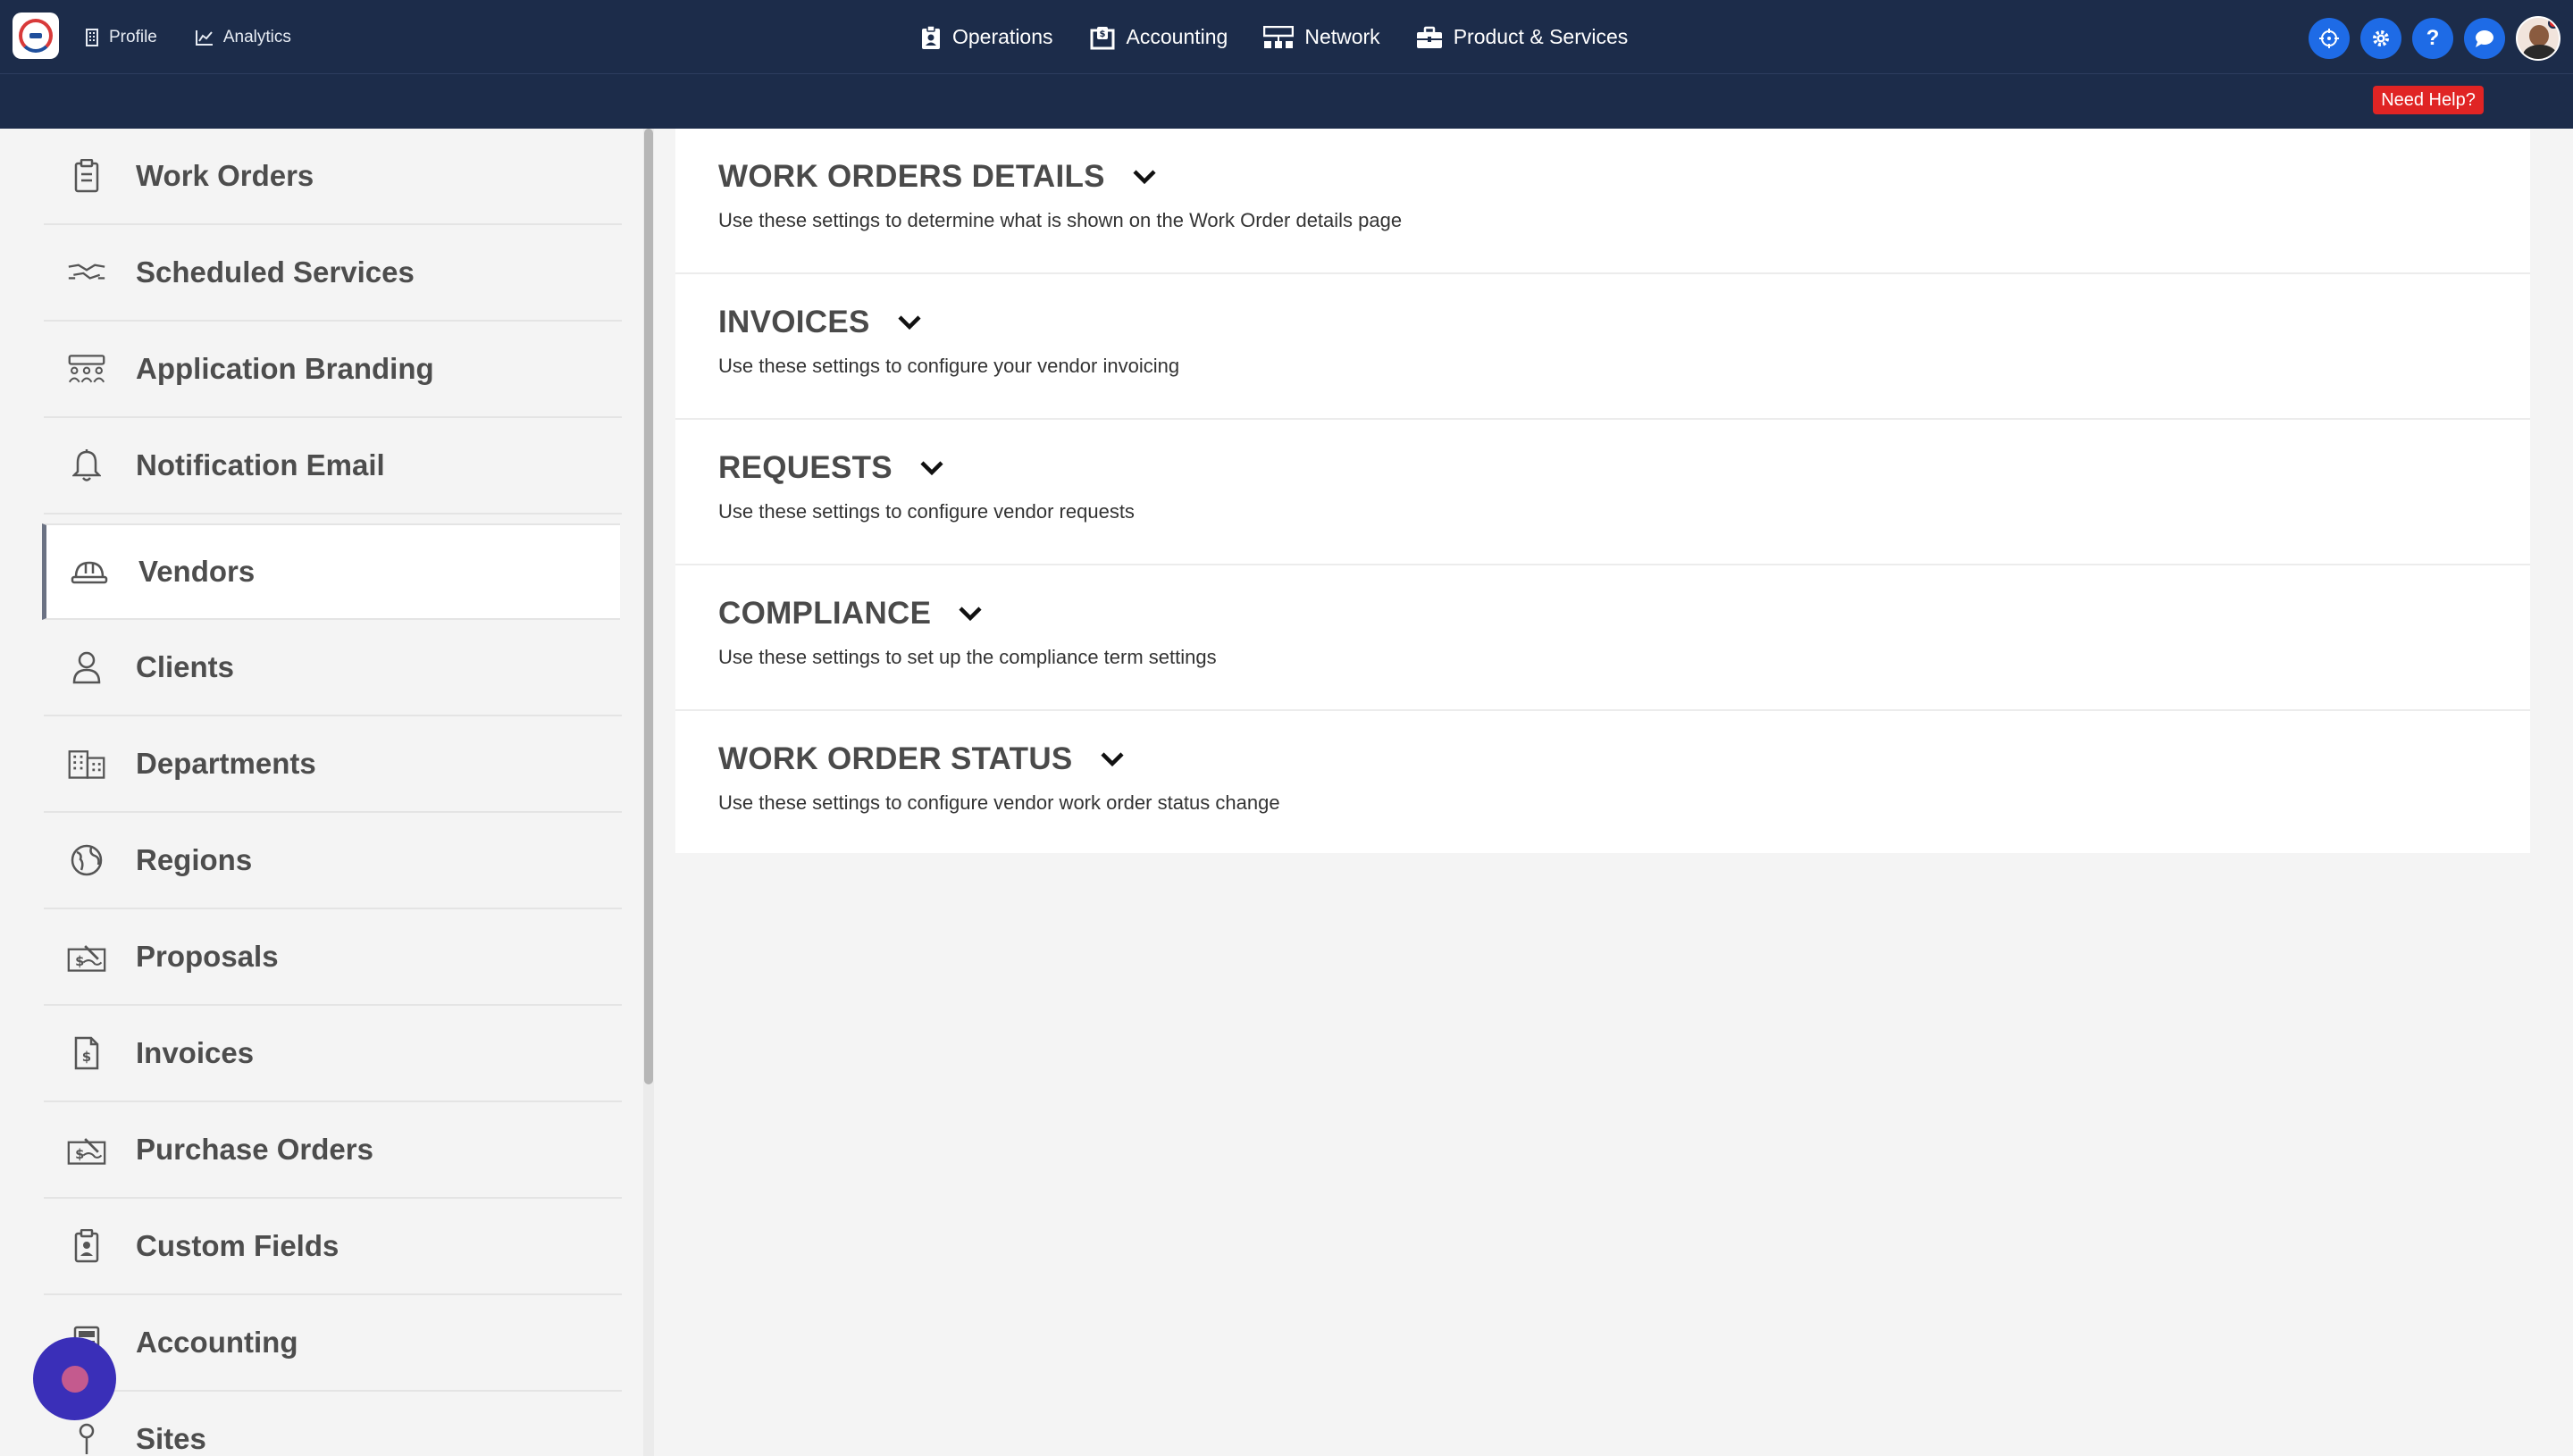 This screenshot has height=1456, width=2573. What do you see at coordinates (333, 764) in the screenshot?
I see `sidebar-item-departments: Departments` at bounding box center [333, 764].